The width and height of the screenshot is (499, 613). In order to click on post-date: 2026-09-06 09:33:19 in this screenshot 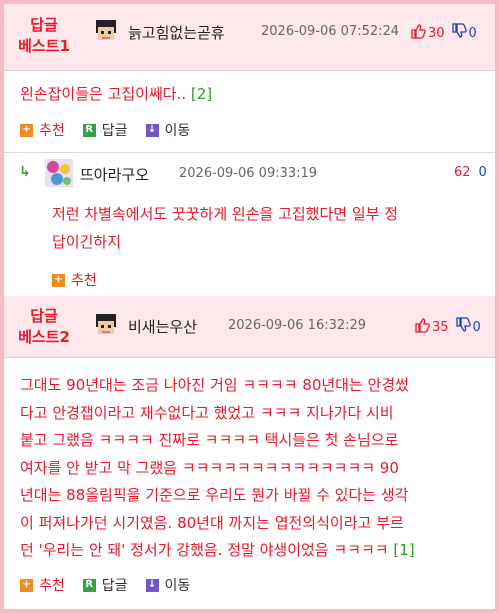, I will do `click(248, 173)`.